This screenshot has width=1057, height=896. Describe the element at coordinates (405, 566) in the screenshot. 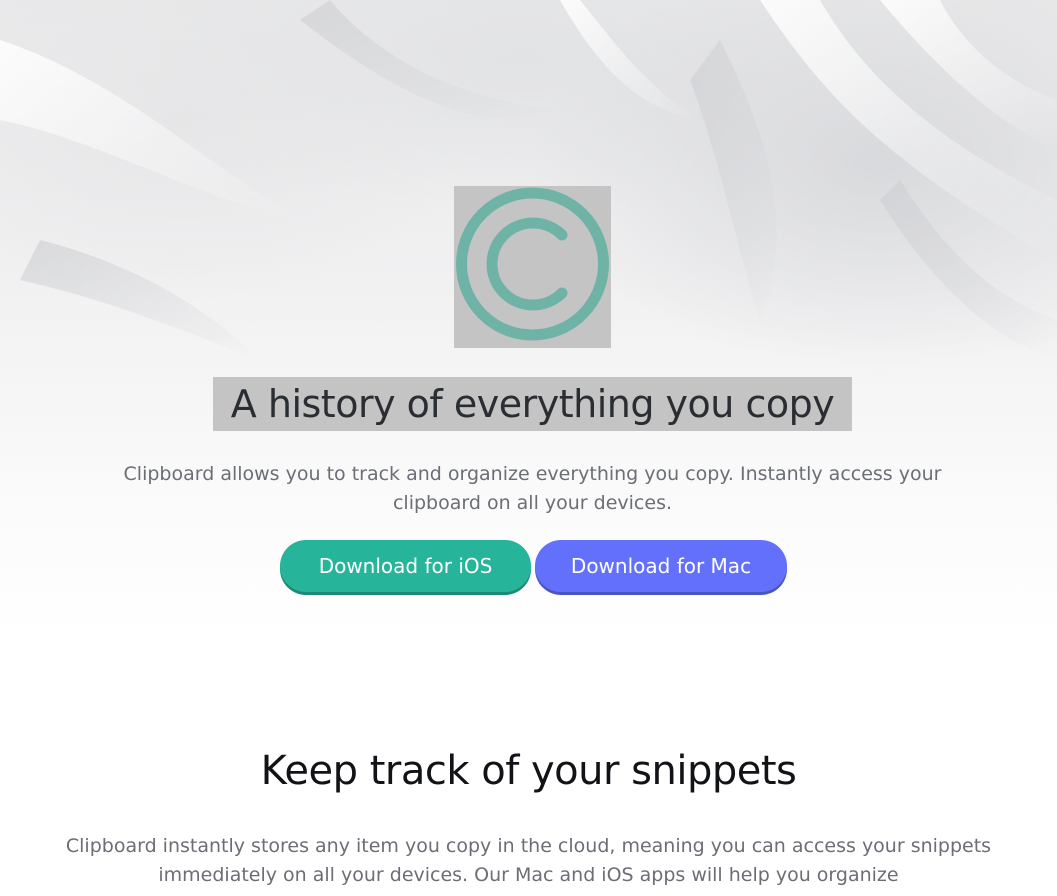

I see `download-ios-button: Download for iOS` at that location.